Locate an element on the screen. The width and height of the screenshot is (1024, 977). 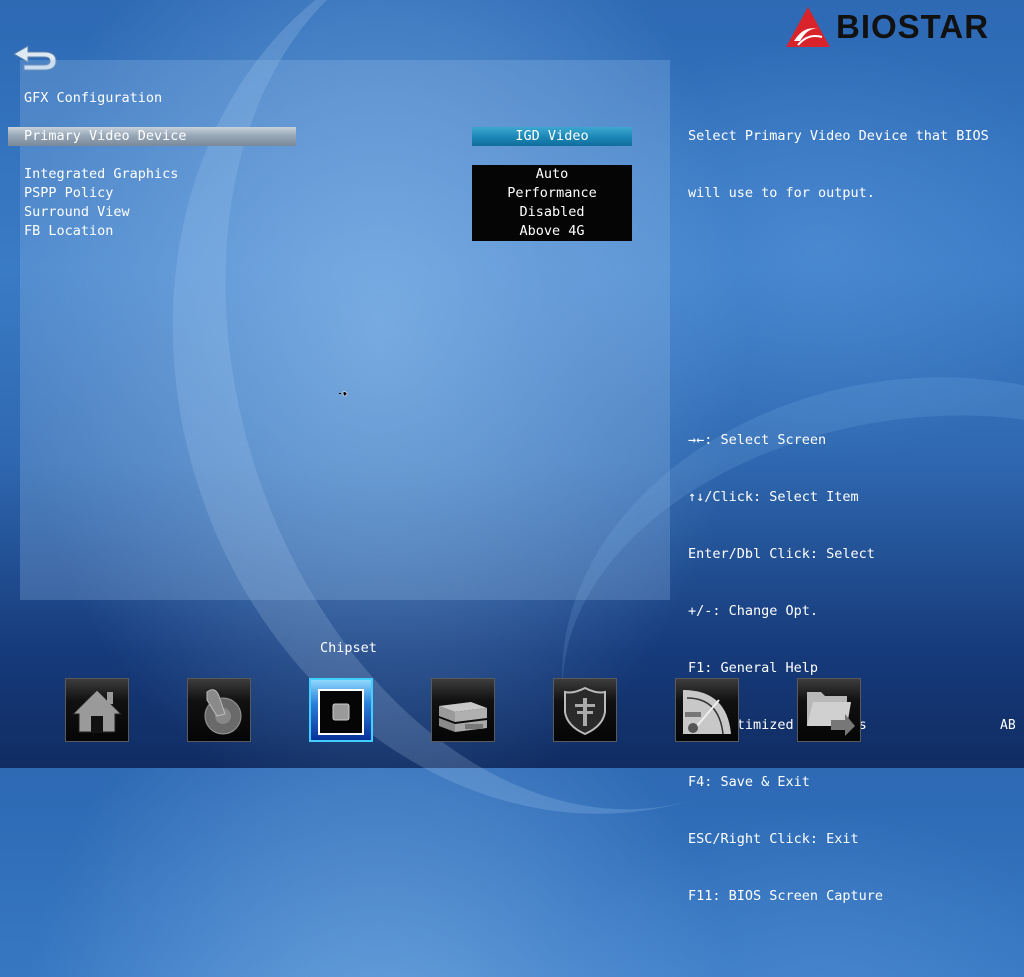
key-hint: ↑↓/Click: Select Item is located at coordinates (773, 497).